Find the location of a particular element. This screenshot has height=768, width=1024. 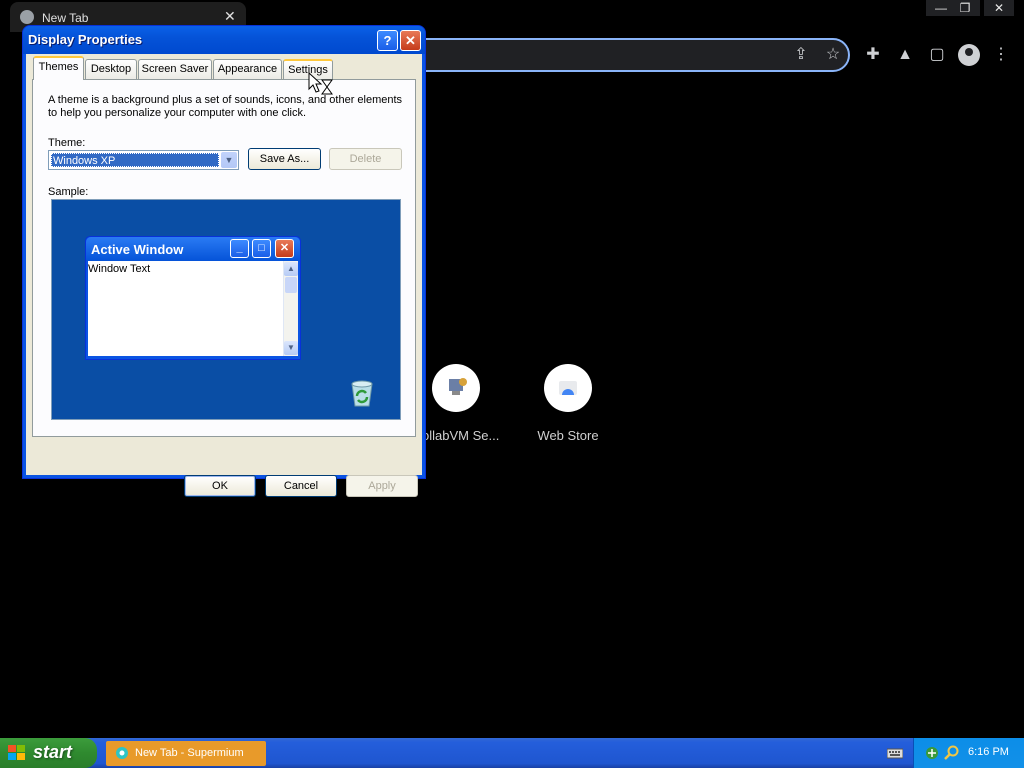

tab-screen-saver: Screen Saver is located at coordinates (175, 69).